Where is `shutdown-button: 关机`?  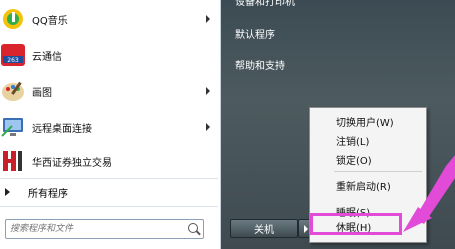 shutdown-button: 关机 is located at coordinates (264, 228).